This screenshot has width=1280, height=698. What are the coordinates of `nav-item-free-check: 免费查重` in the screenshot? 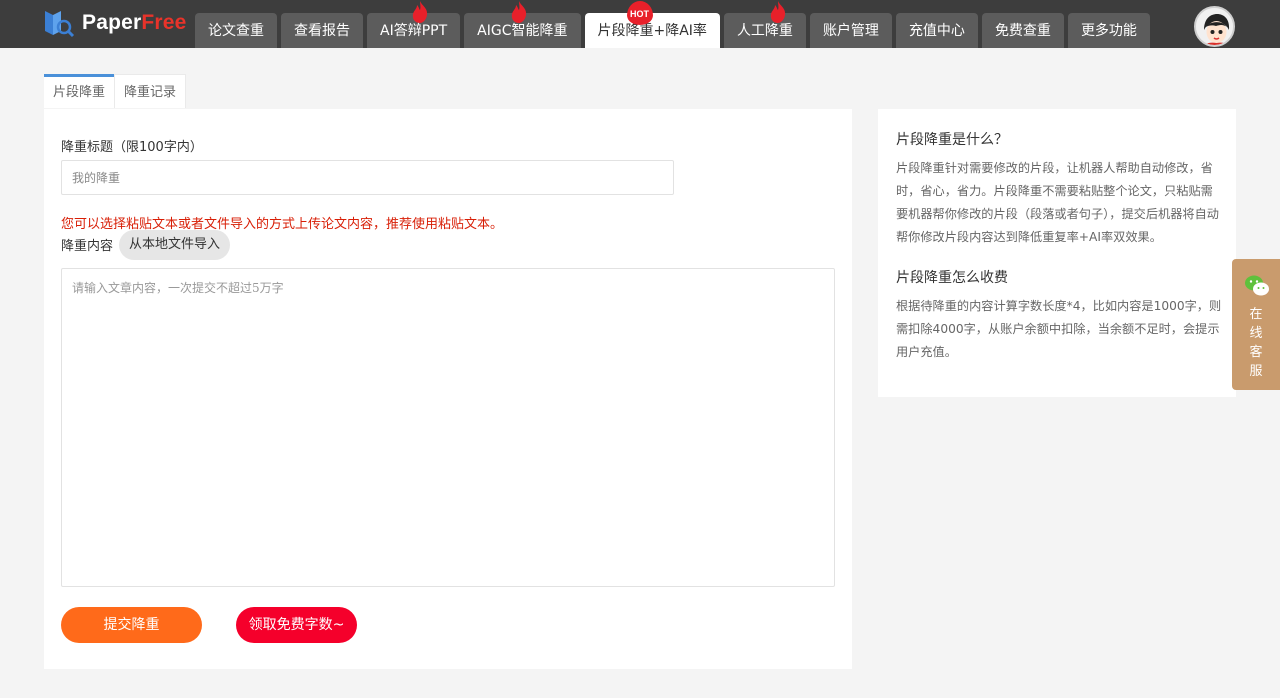 It's located at (1022, 30).